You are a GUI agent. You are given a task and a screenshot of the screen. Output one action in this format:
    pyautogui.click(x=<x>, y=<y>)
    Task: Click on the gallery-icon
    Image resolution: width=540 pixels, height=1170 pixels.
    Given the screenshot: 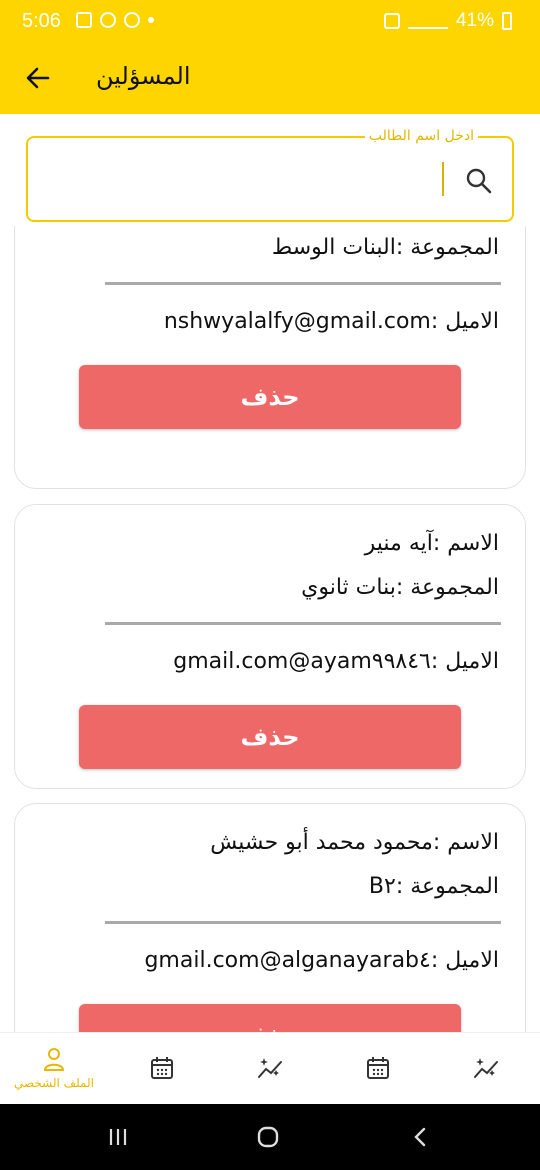 What is the action you would take?
    pyautogui.click(x=84, y=20)
    